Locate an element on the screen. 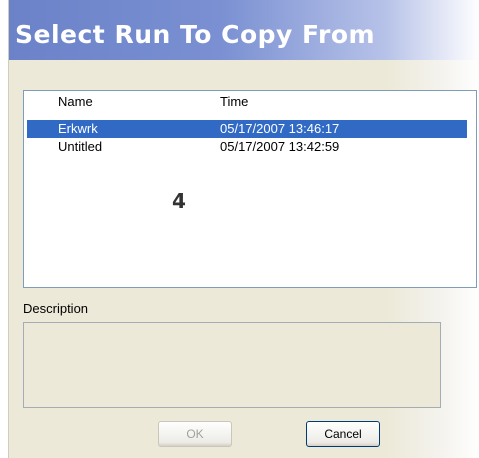 Image resolution: width=479 pixels, height=458 pixels. list-header: Name Time is located at coordinates (250, 100).